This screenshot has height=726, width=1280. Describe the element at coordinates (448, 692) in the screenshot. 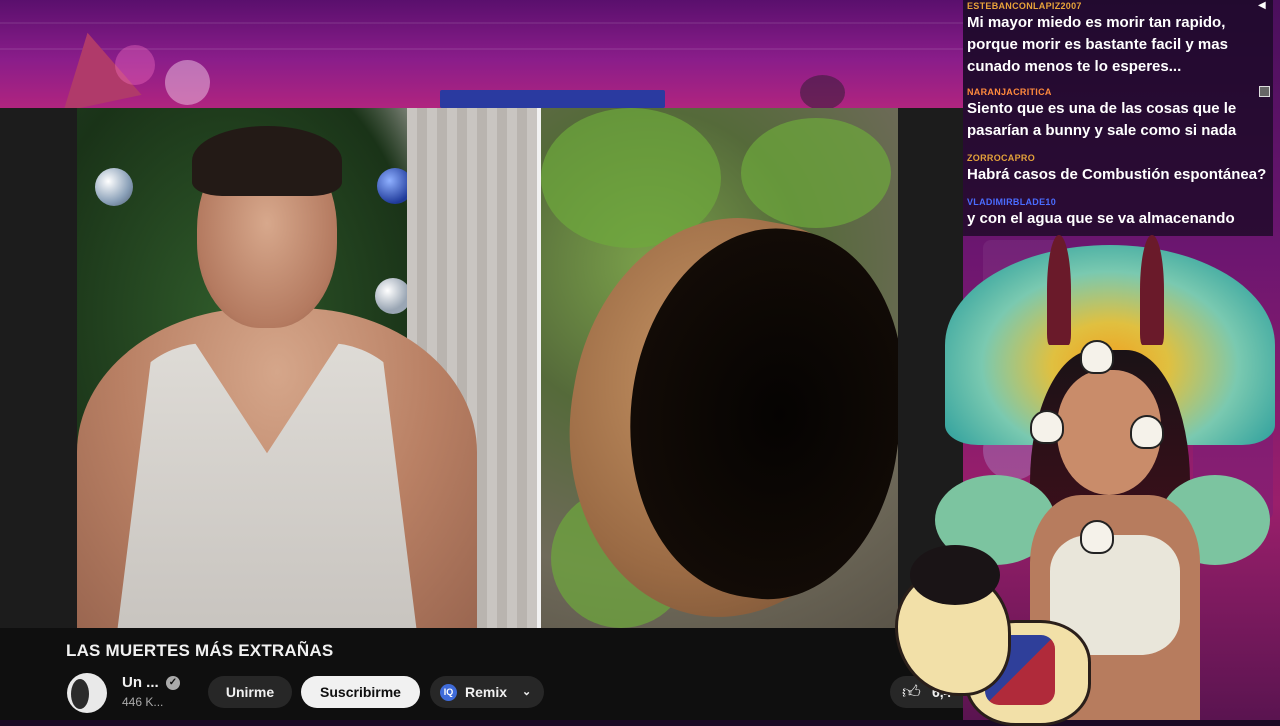

I see `remix-icon: IQ` at that location.